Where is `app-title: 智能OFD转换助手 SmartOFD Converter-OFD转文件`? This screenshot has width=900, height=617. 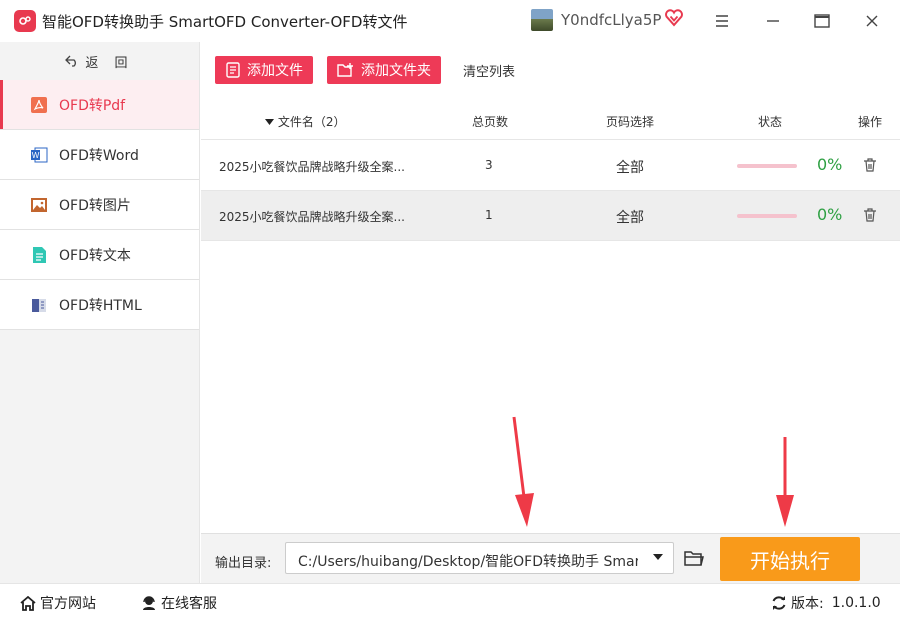
app-title: 智能OFD转换助手 SmartOFD Converter-OFD转文件 is located at coordinates (225, 21).